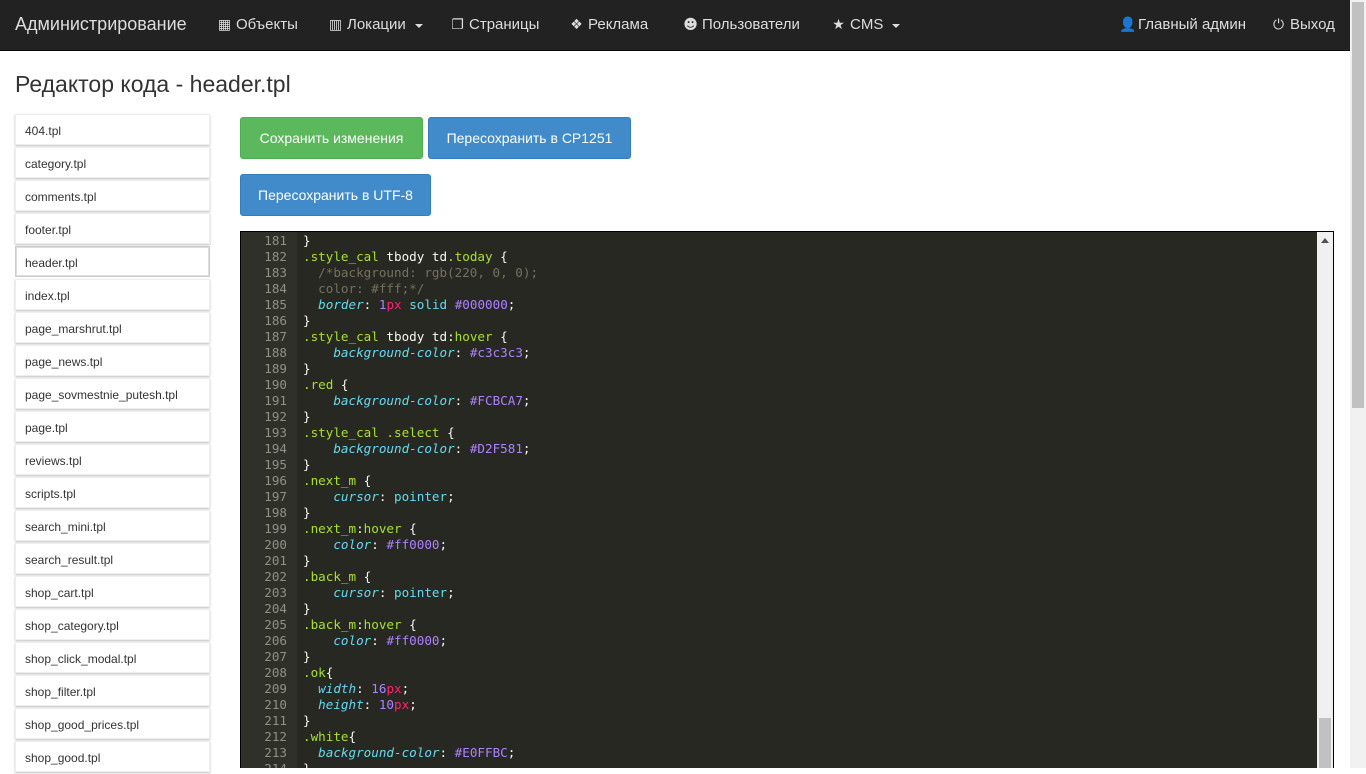 This screenshot has width=1366, height=774. What do you see at coordinates (379, 688) in the screenshot?
I see `code-token: 16` at bounding box center [379, 688].